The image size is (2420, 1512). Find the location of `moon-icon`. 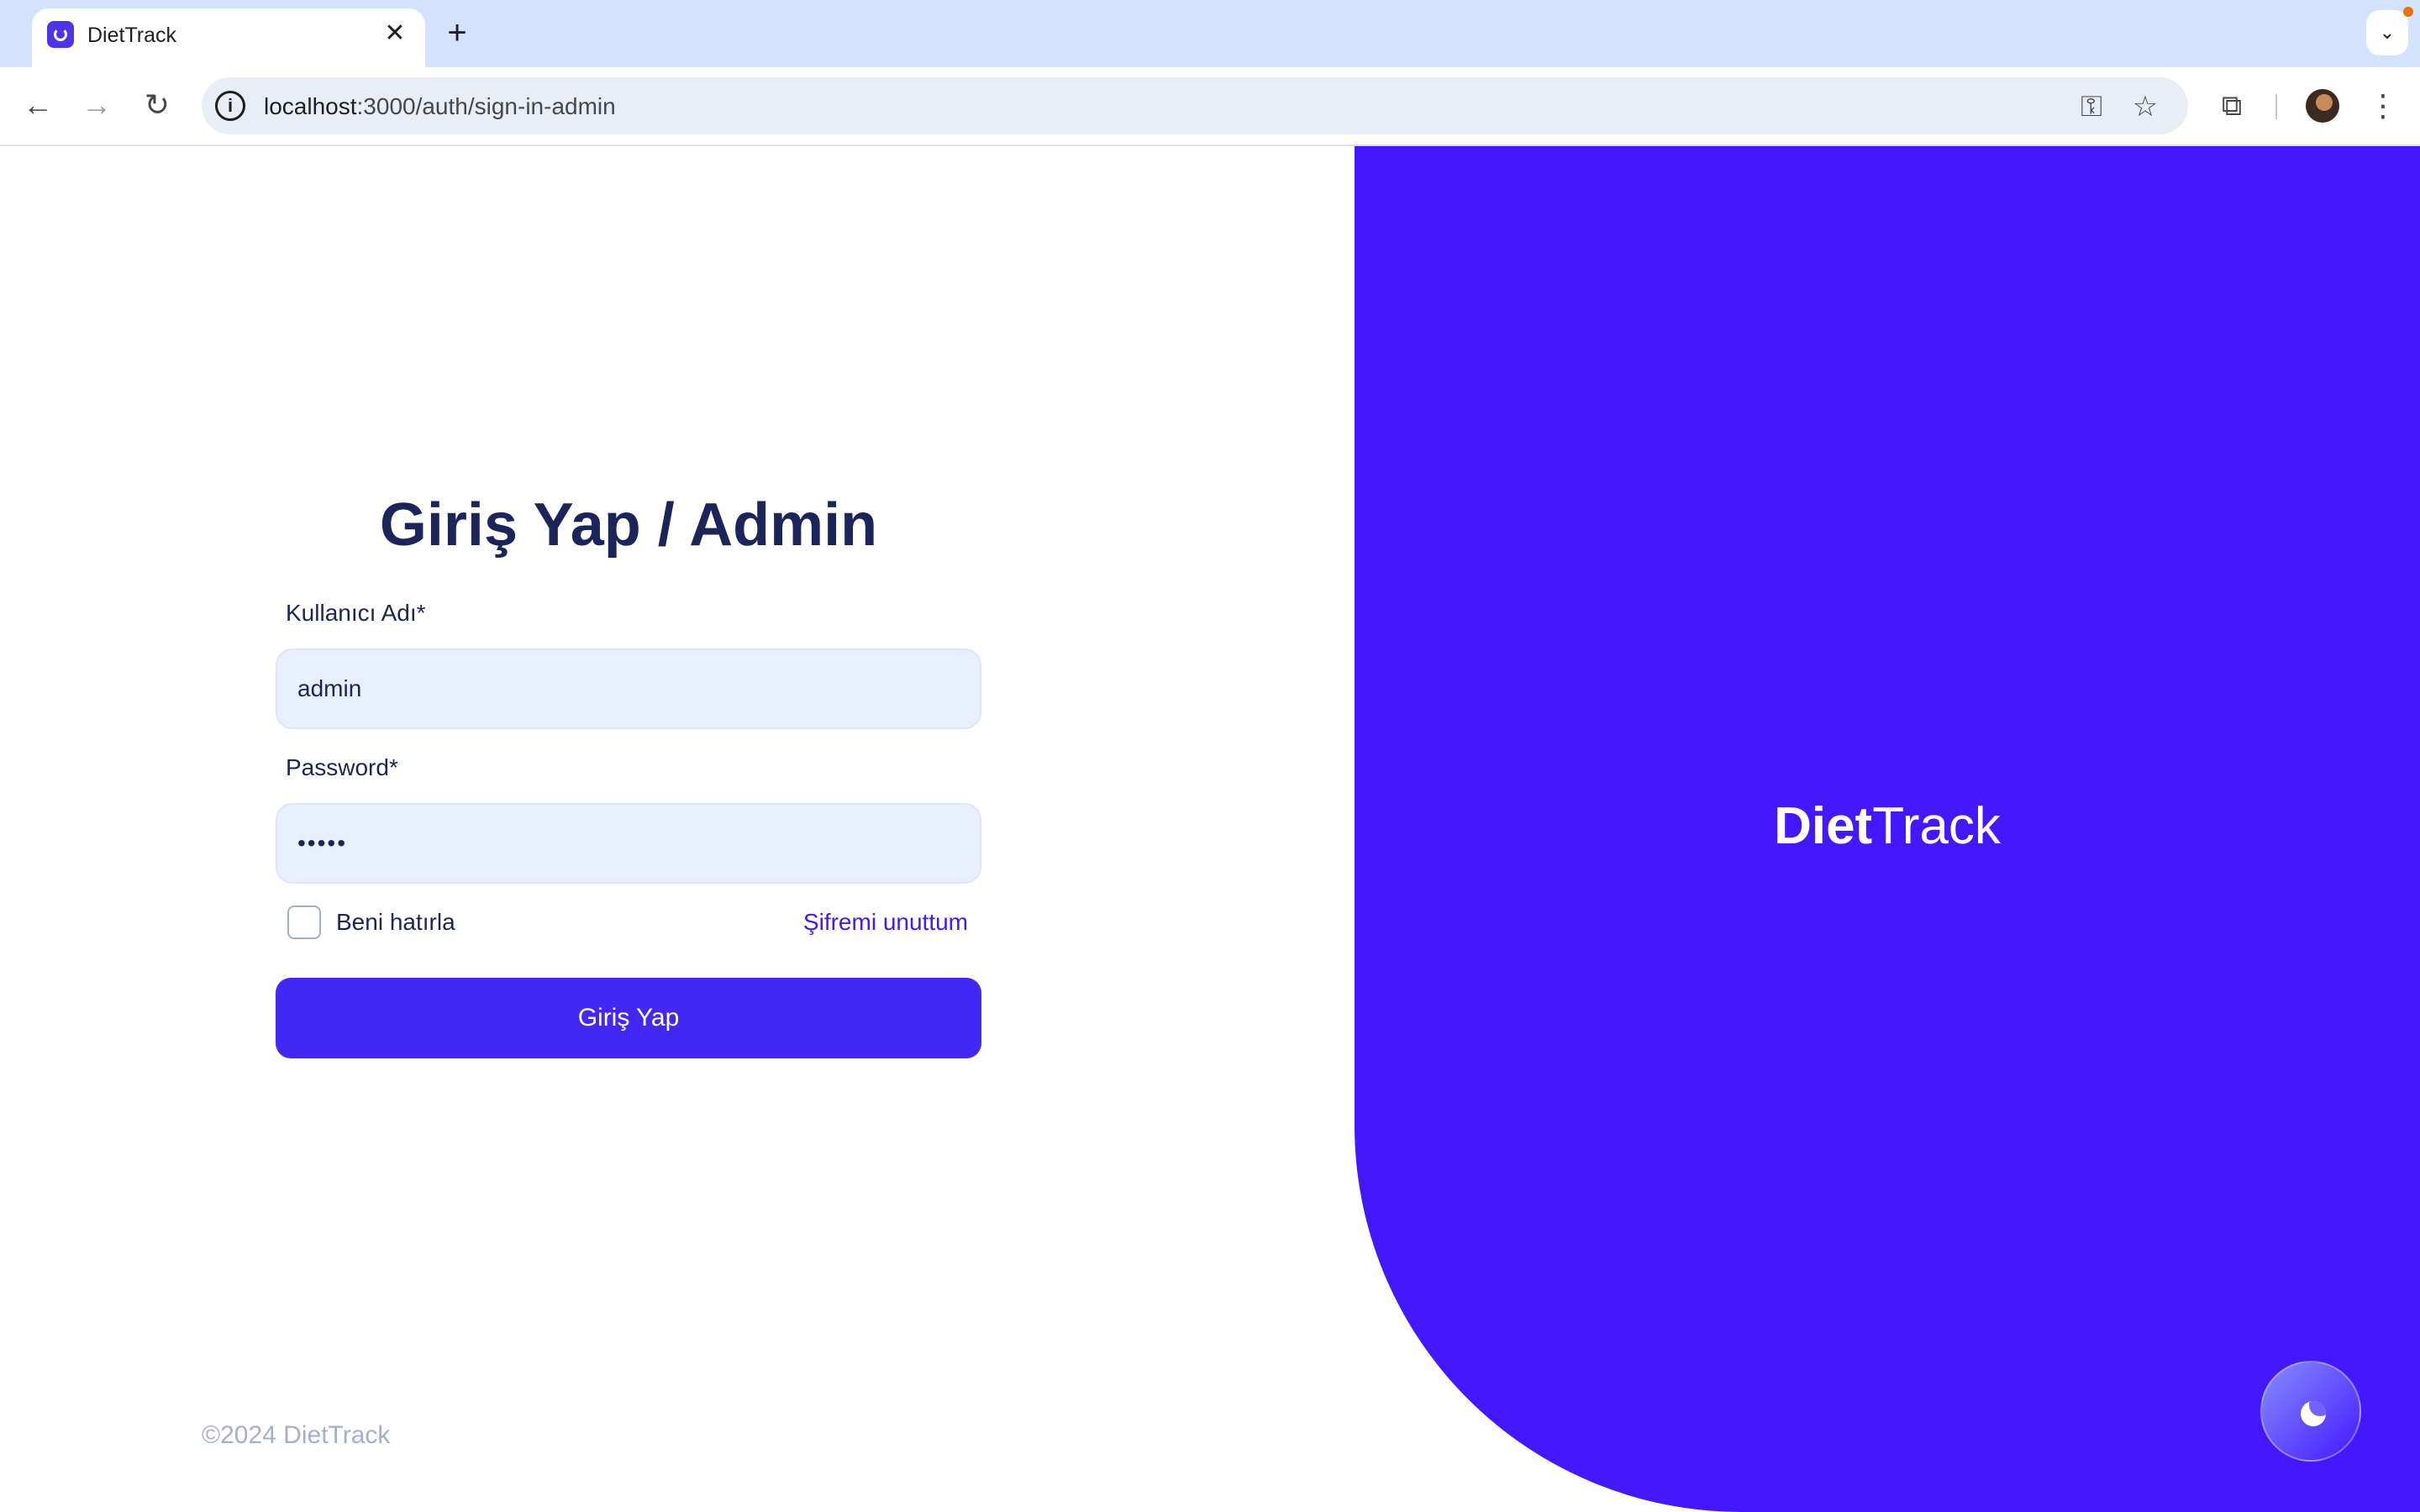

moon-icon is located at coordinates (2313, 1413).